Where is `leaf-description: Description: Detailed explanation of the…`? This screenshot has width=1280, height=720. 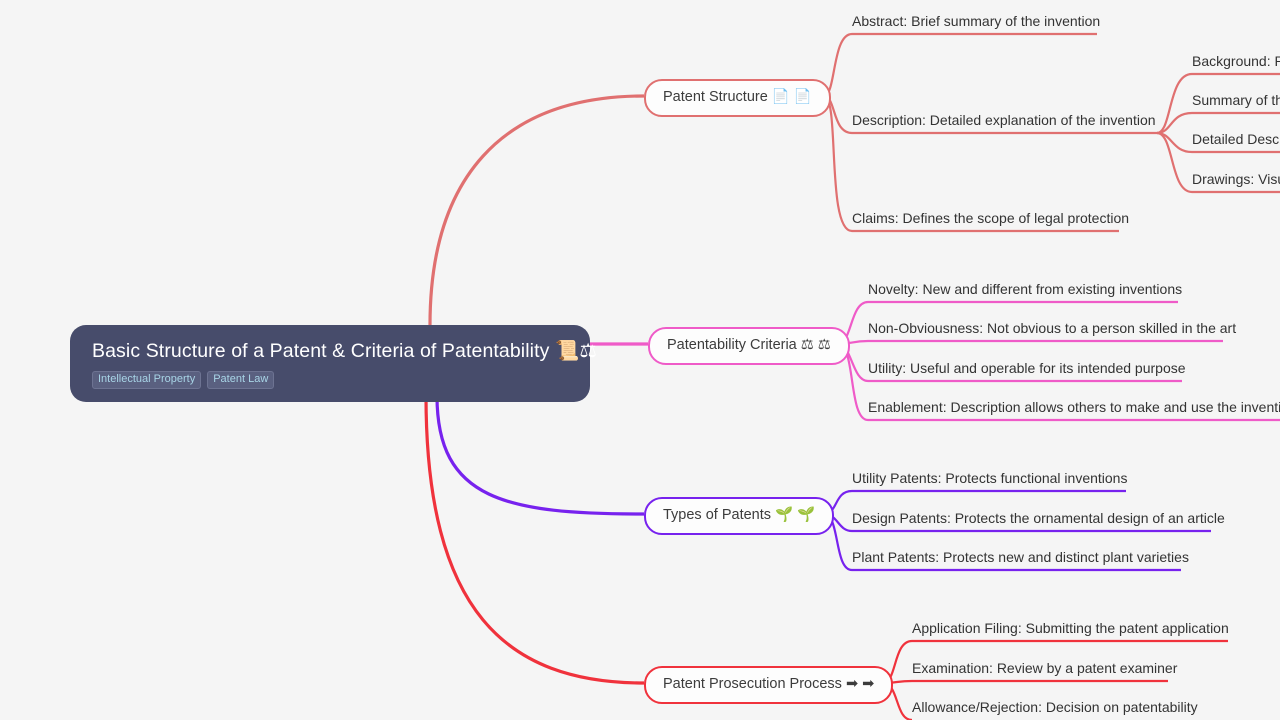
leaf-description: Description: Detailed explanation of the… is located at coordinates (1004, 123).